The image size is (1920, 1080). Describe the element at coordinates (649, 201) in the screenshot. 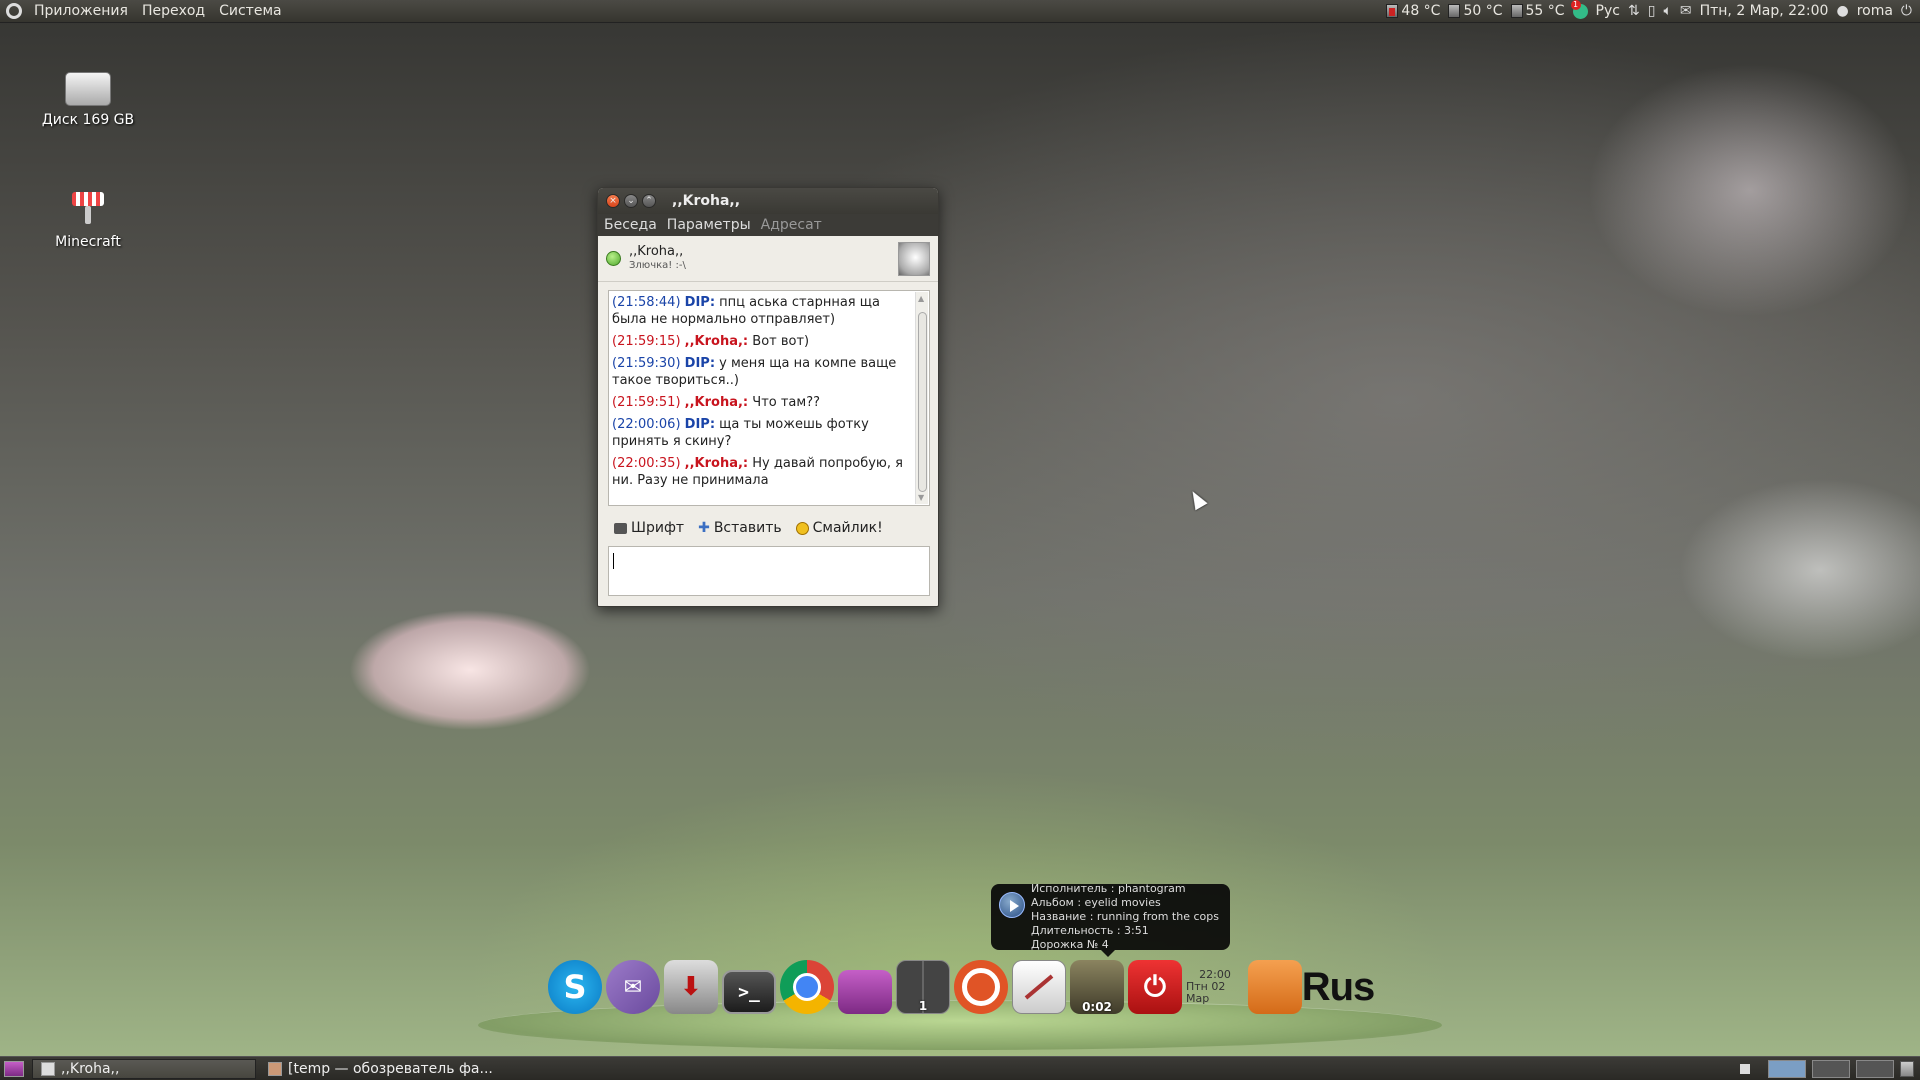

I see `maximize-button: ⌃` at that location.